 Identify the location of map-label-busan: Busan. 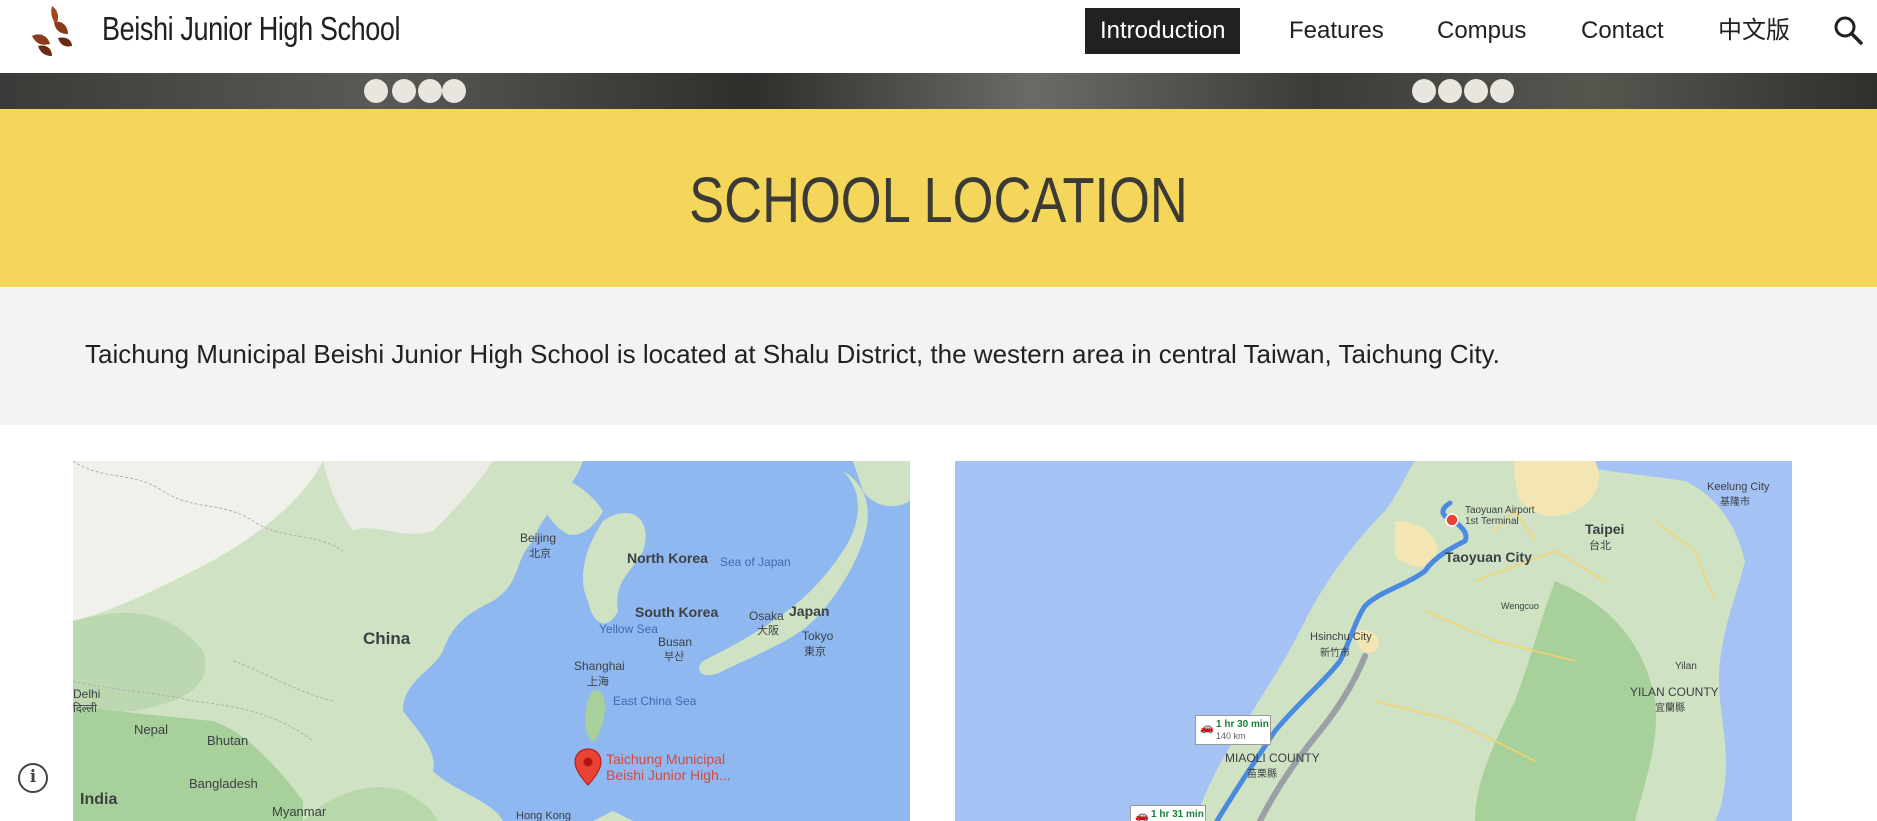
(675, 642).